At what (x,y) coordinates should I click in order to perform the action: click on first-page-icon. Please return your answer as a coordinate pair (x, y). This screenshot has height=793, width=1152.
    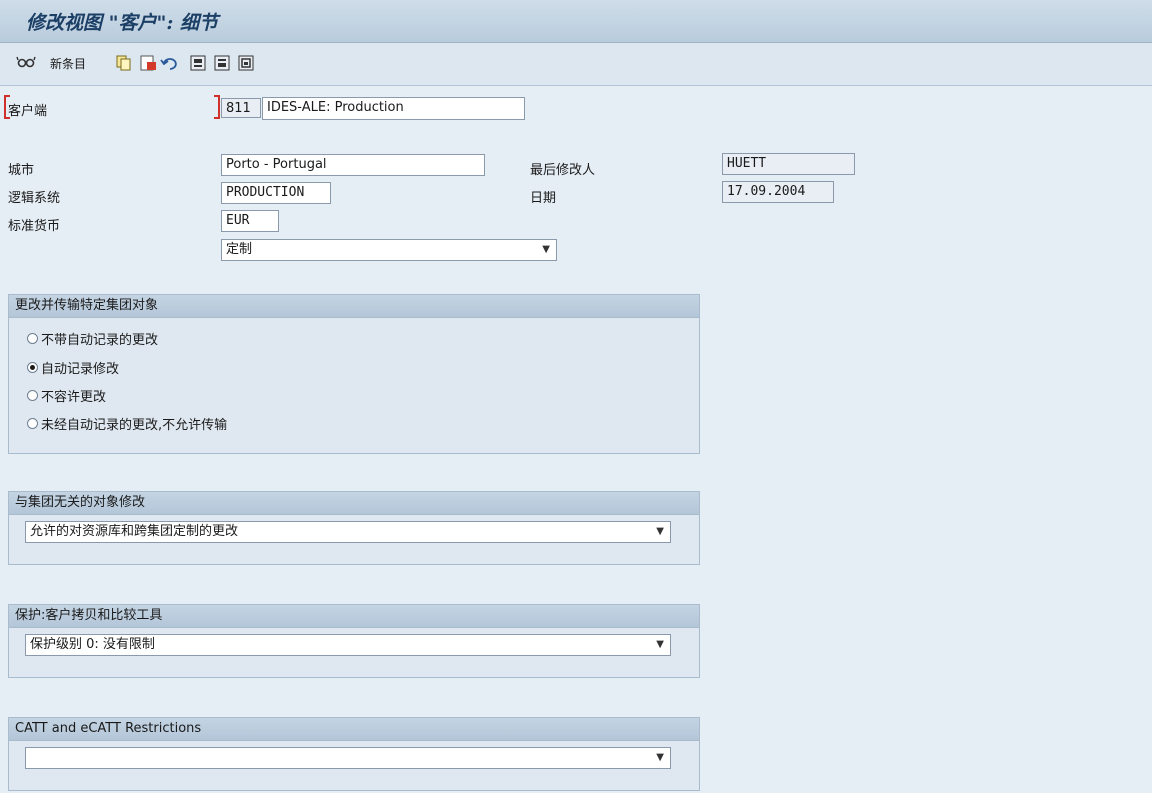
    Looking at the image, I should click on (198, 63).